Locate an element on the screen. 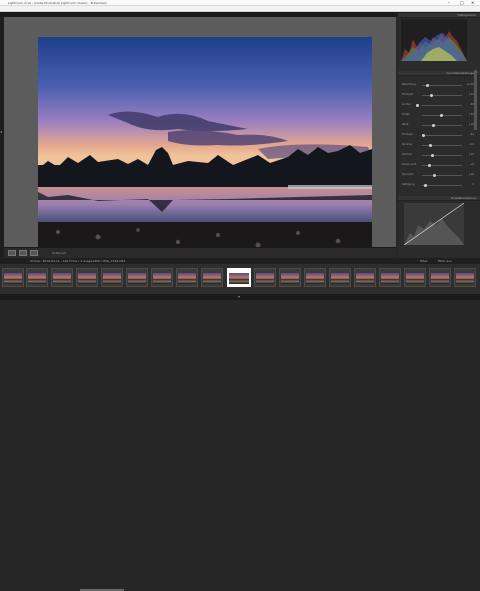 Image resolution: width=480 pixels, height=591 pixels. basic-slider-row: Dunst entf. +8 is located at coordinates (438, 165).